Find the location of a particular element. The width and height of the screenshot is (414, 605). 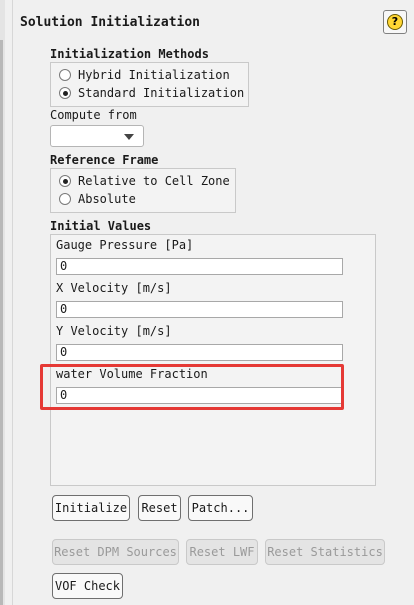

x-velocity-input: 0 is located at coordinates (199, 309).